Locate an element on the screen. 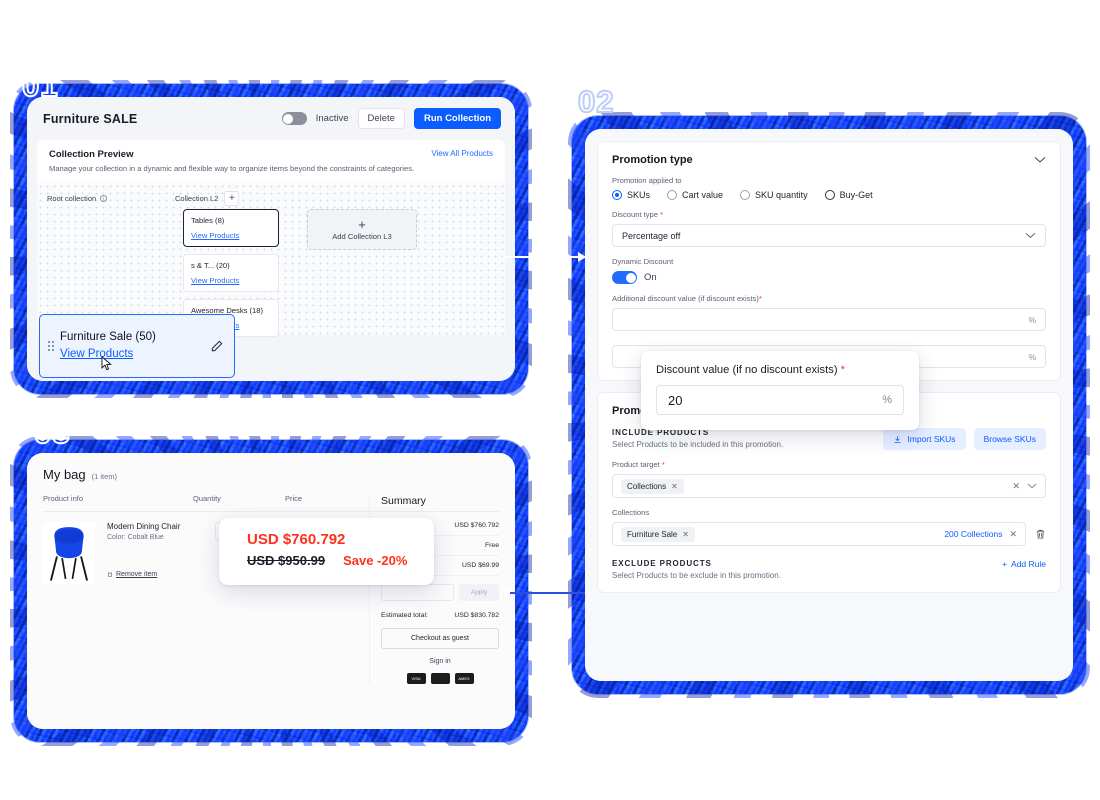 The height and width of the screenshot is (800, 1100). connector-panel2-to-panel3 is located at coordinates (543, 593).